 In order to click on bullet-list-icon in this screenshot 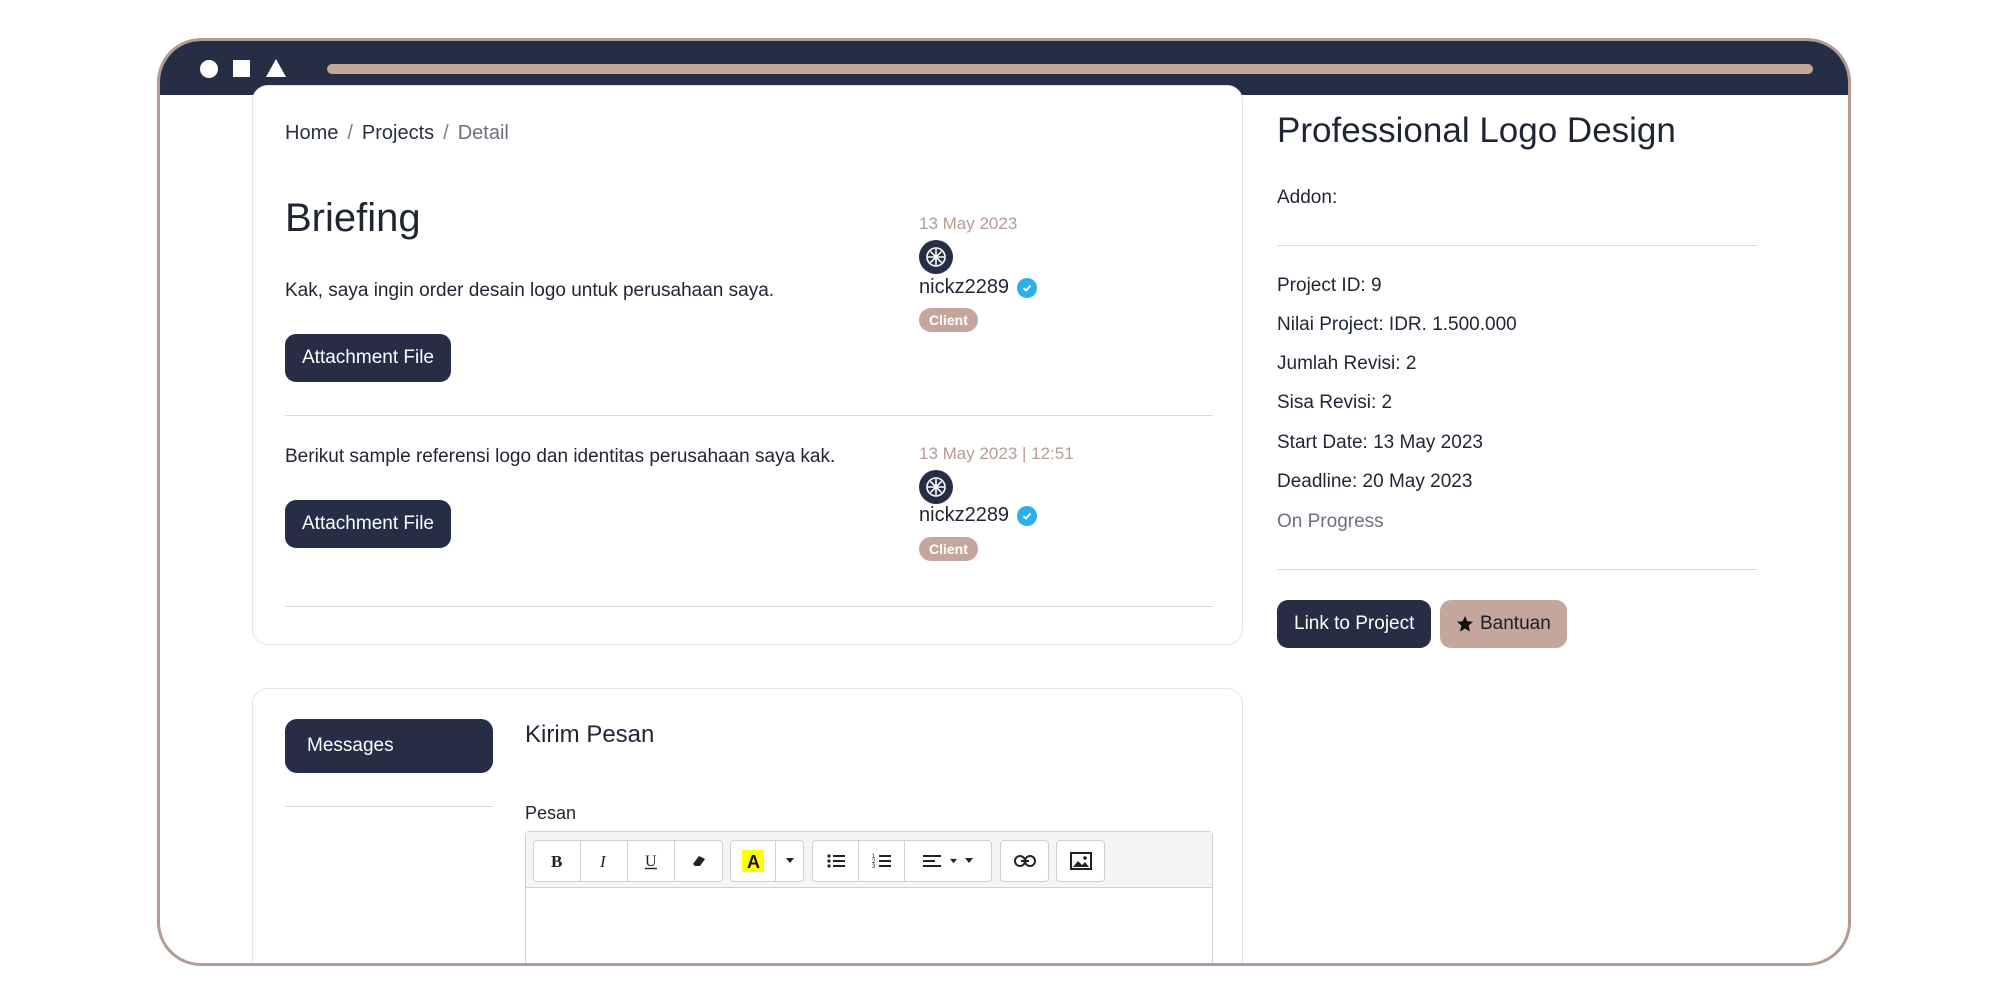, I will do `click(835, 861)`.